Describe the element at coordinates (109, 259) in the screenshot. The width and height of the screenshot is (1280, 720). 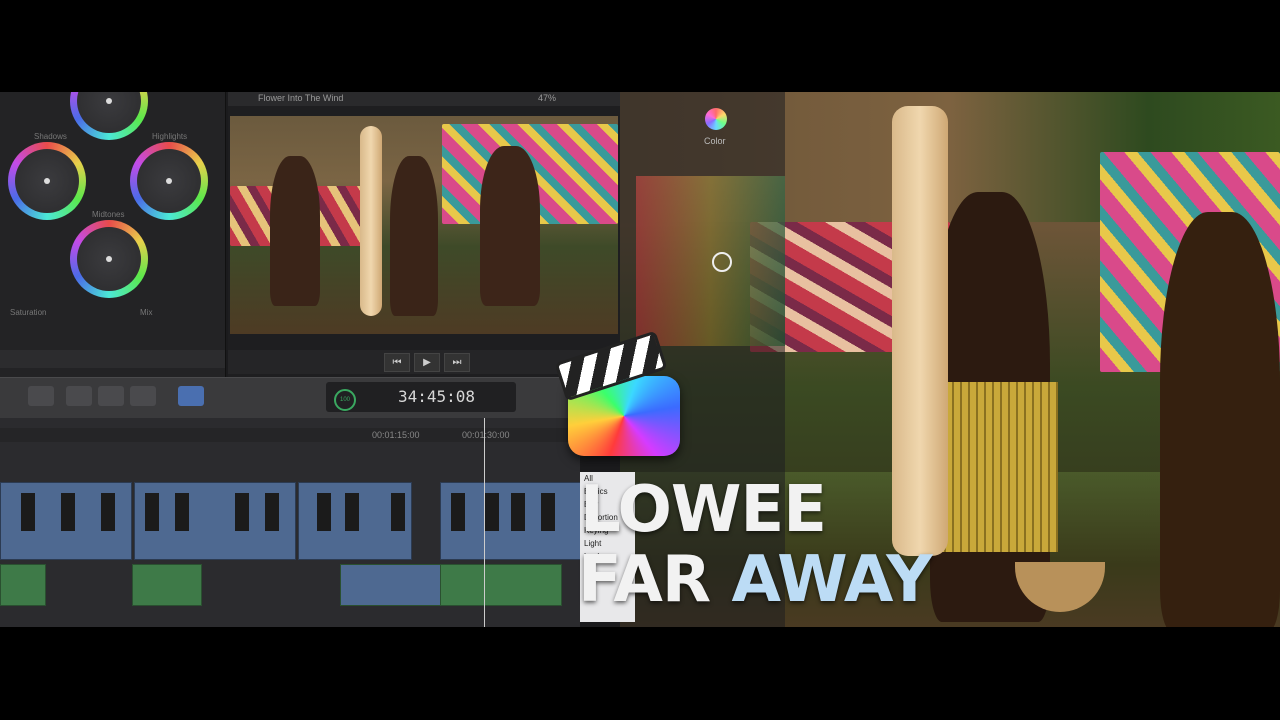
I see `midtones-color-wheel` at that location.